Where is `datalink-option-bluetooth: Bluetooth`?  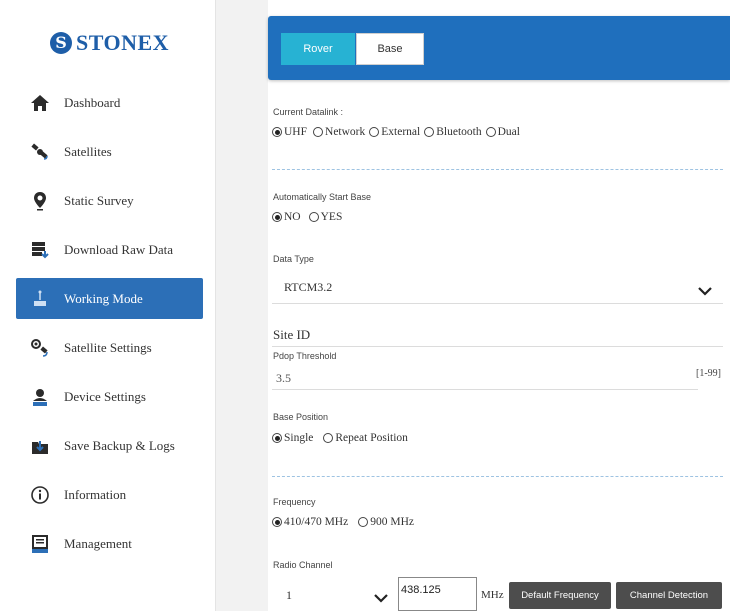 datalink-option-bluetooth: Bluetooth is located at coordinates (453, 132).